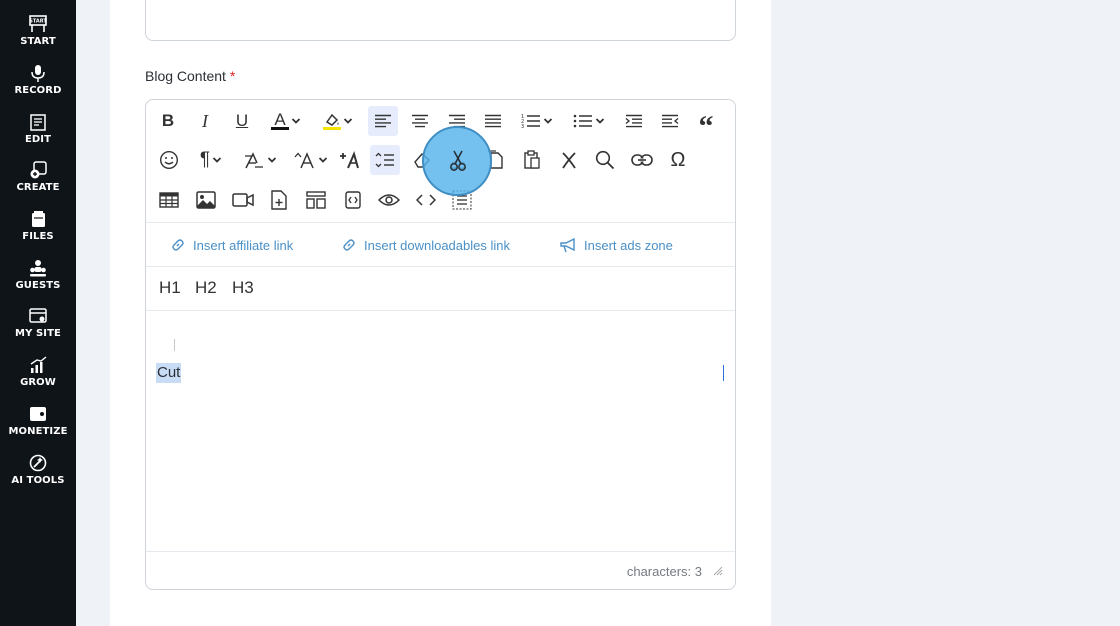 This screenshot has width=1120, height=626. Describe the element at coordinates (205, 159) in the screenshot. I see `pilcrow-icon: ¶` at that location.